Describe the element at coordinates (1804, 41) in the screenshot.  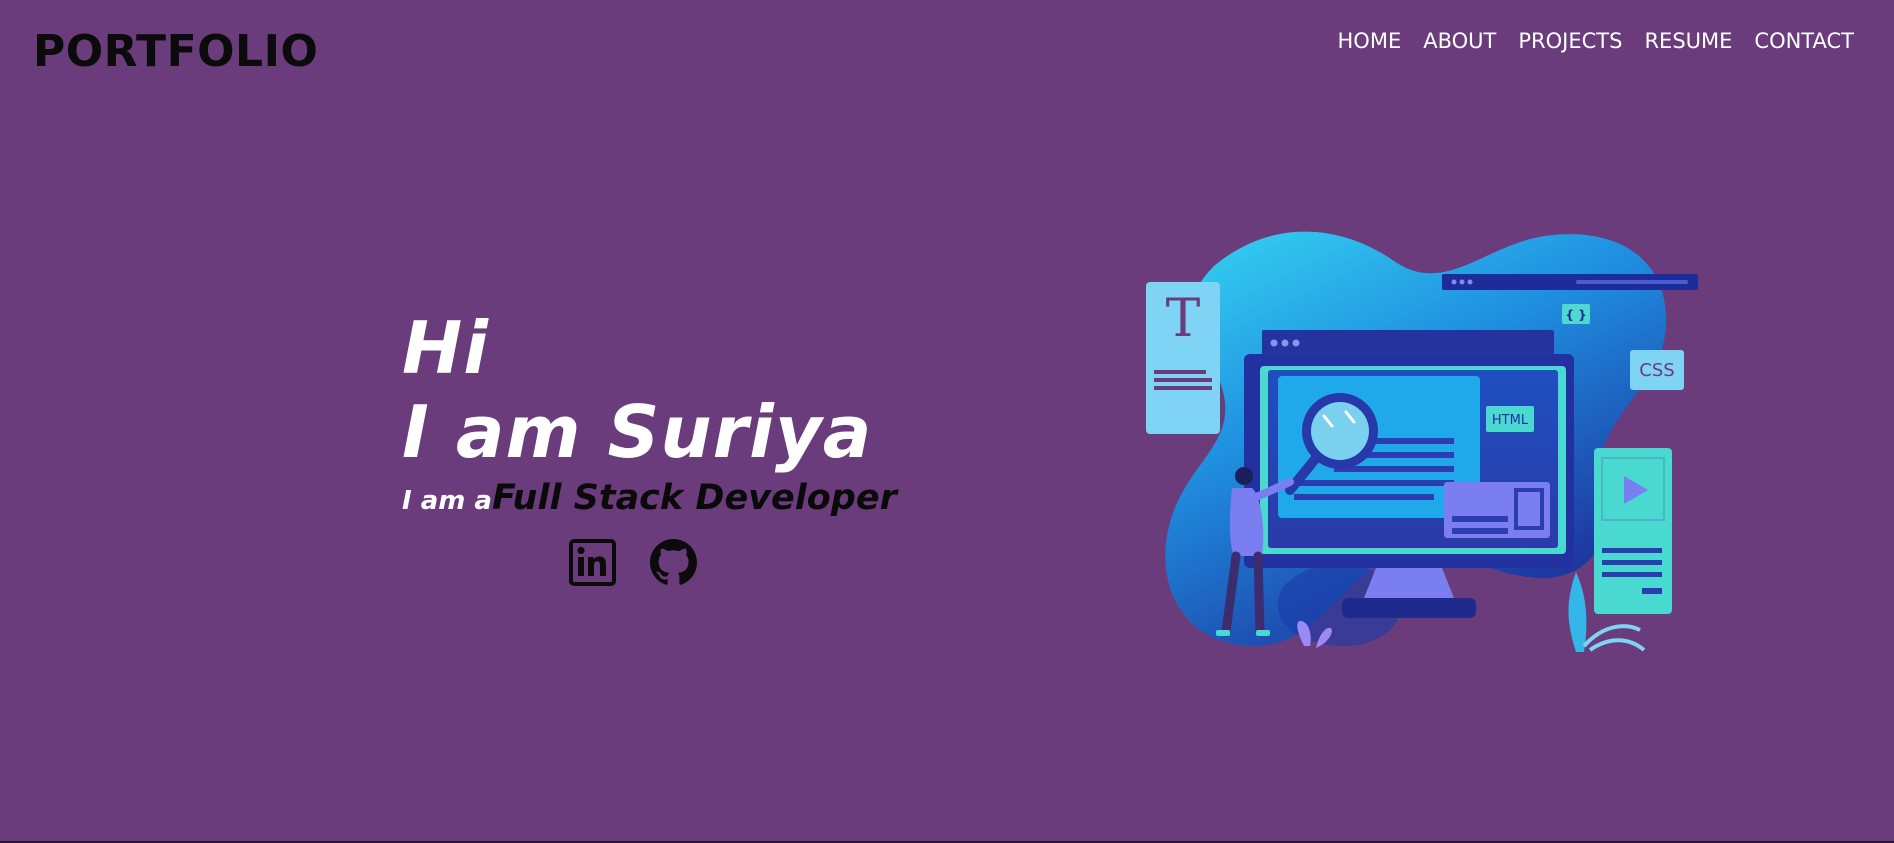
I see `nav-contact: CONTACT` at that location.